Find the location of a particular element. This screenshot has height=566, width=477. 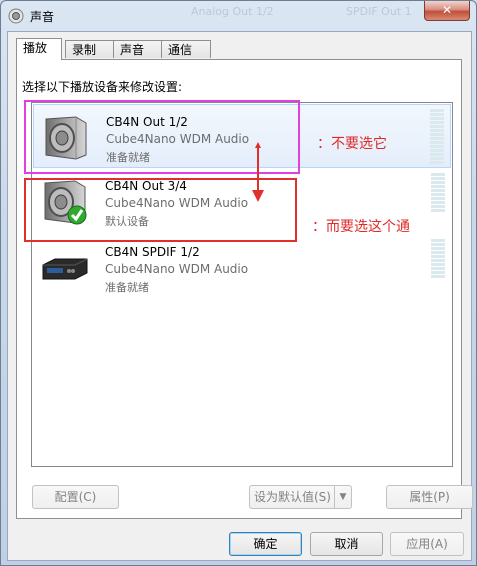

device-status: 准备就绪 is located at coordinates (127, 287).